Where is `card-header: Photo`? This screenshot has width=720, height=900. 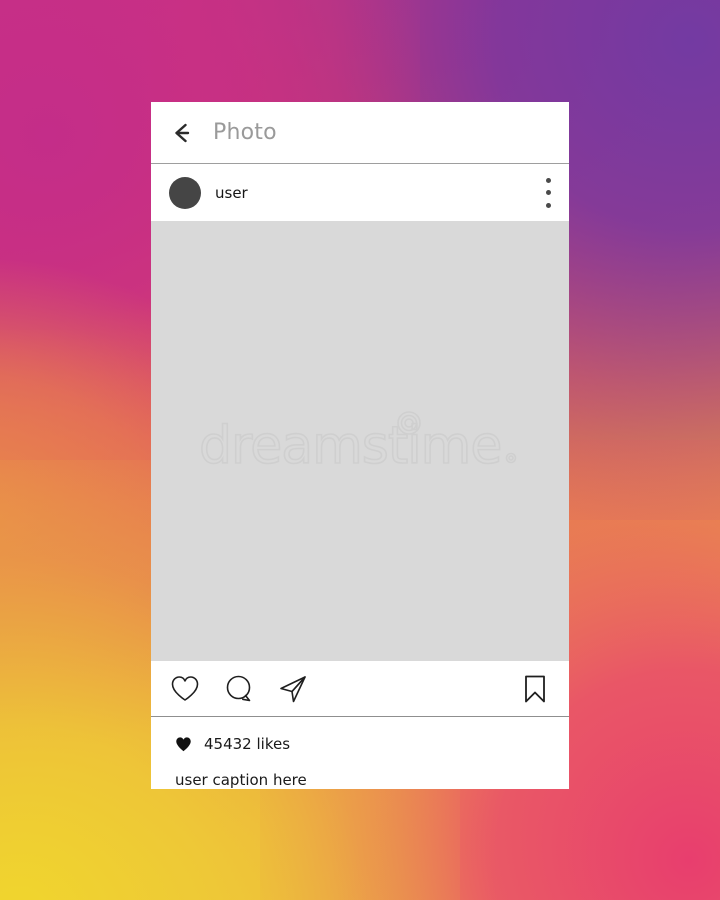 card-header: Photo is located at coordinates (360, 133).